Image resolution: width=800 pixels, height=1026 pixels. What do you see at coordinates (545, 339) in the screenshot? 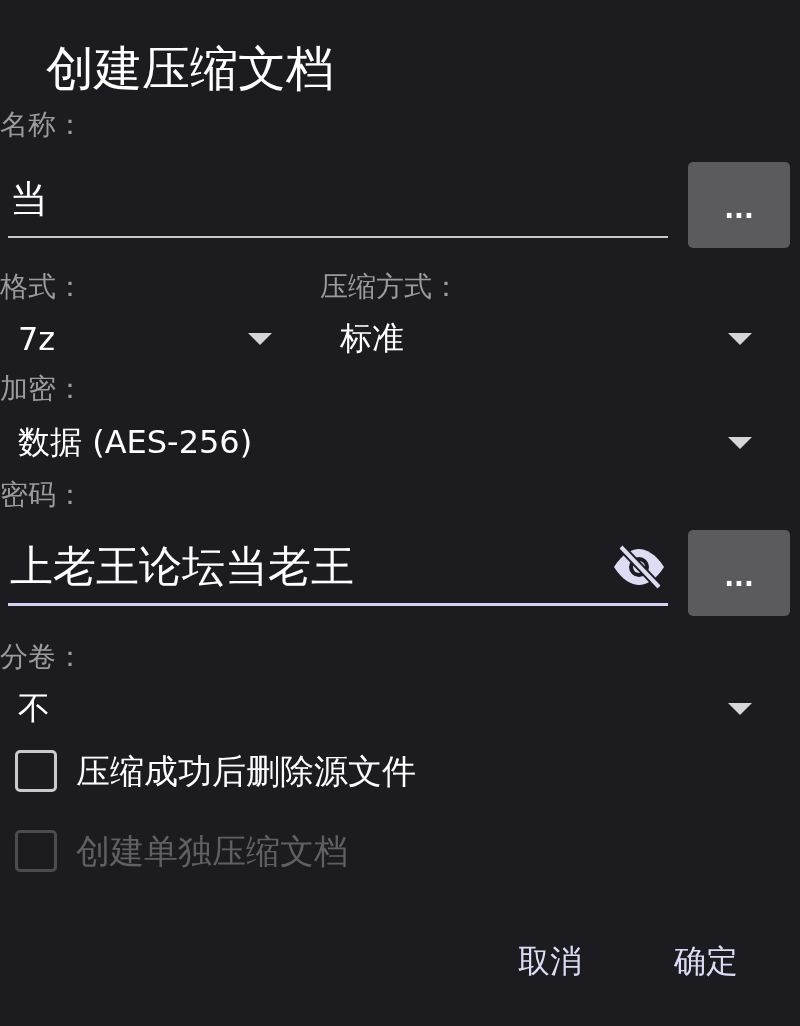
I see `compression-dropdown: 标准` at bounding box center [545, 339].